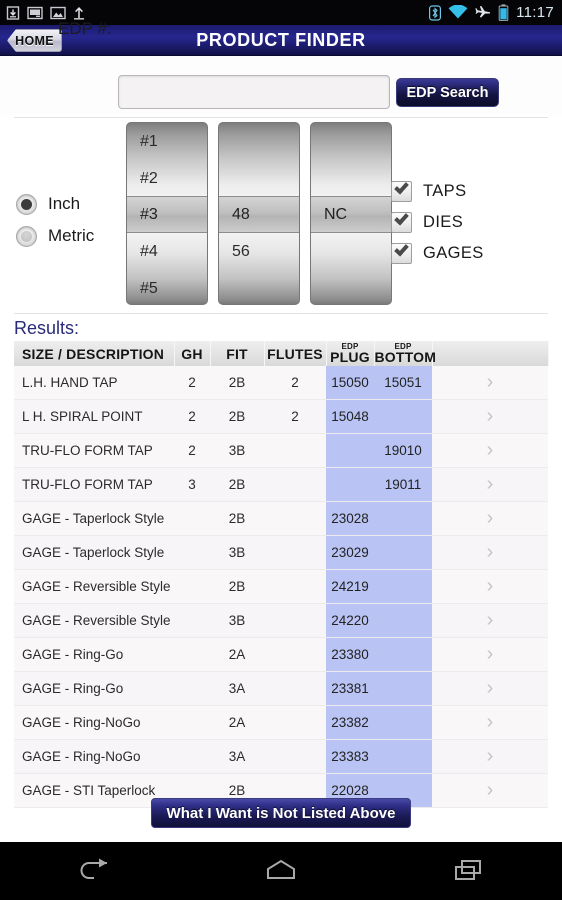 The height and width of the screenshot is (900, 562). I want to click on series-wheel: NC, so click(351, 213).